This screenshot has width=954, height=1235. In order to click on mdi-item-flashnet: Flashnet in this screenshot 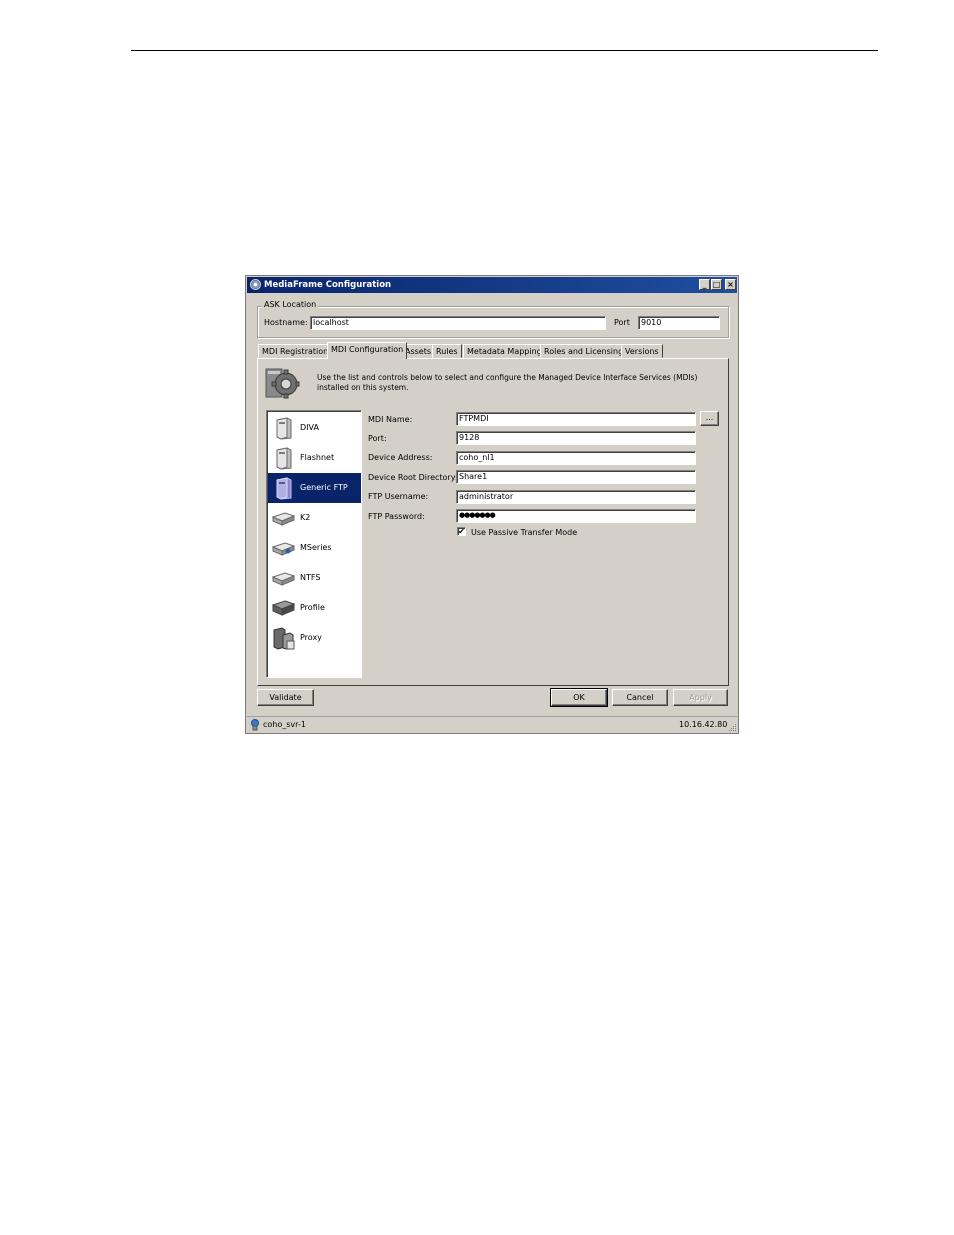, I will do `click(314, 458)`.